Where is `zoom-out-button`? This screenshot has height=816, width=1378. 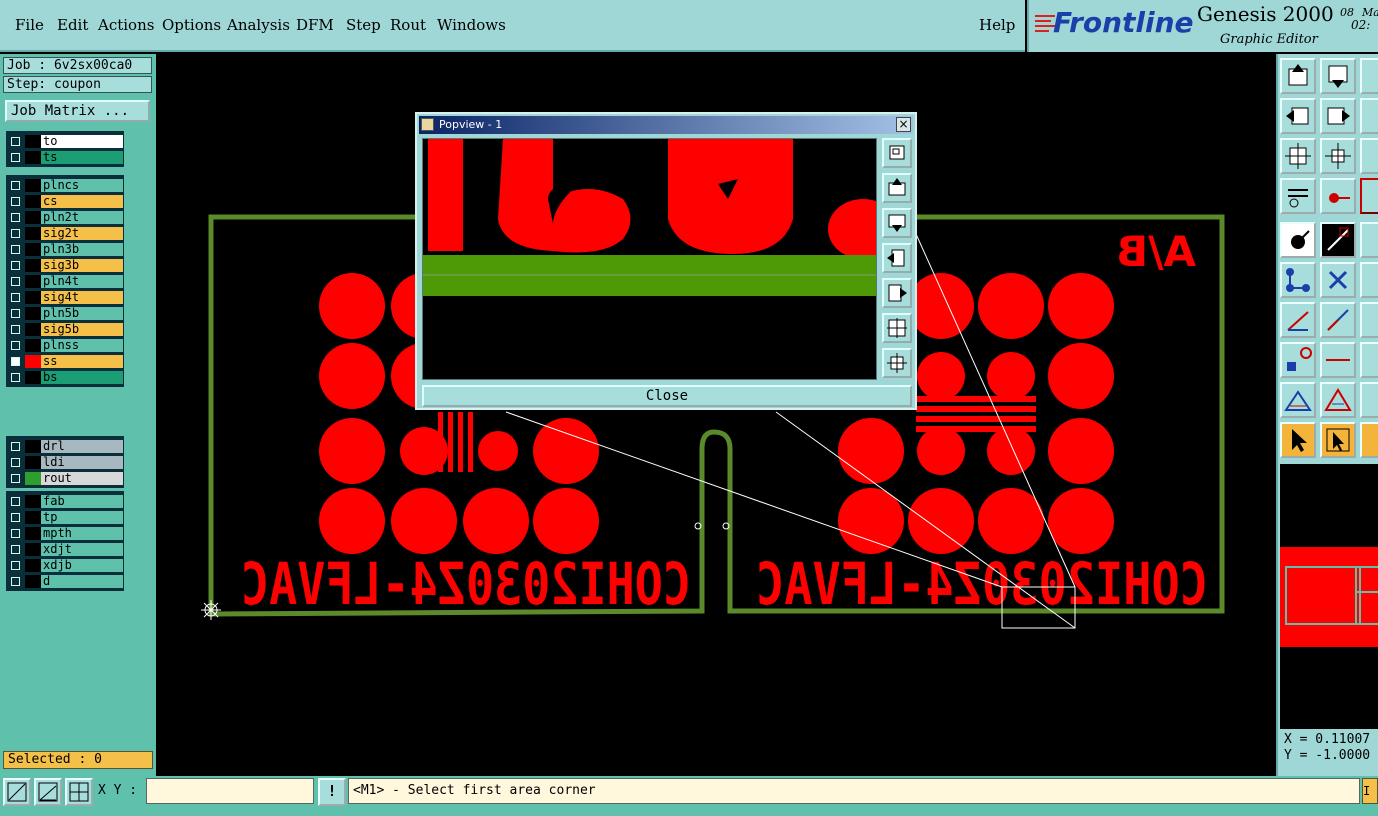
zoom-out-button is located at coordinates (897, 363).